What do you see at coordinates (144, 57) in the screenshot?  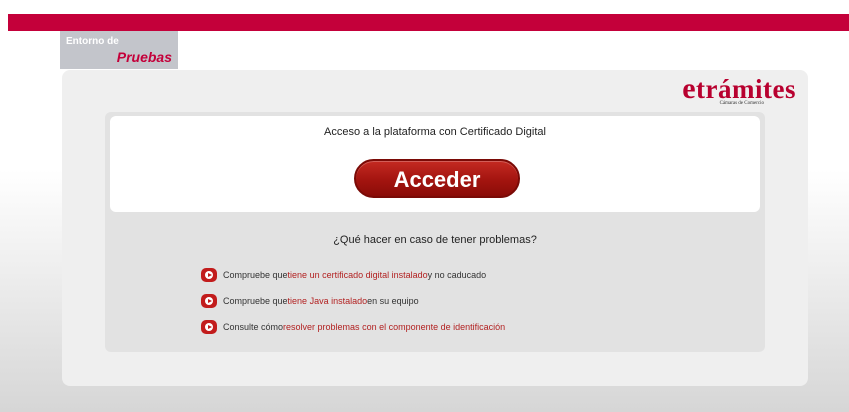 I see `environment-name: Pruebas` at bounding box center [144, 57].